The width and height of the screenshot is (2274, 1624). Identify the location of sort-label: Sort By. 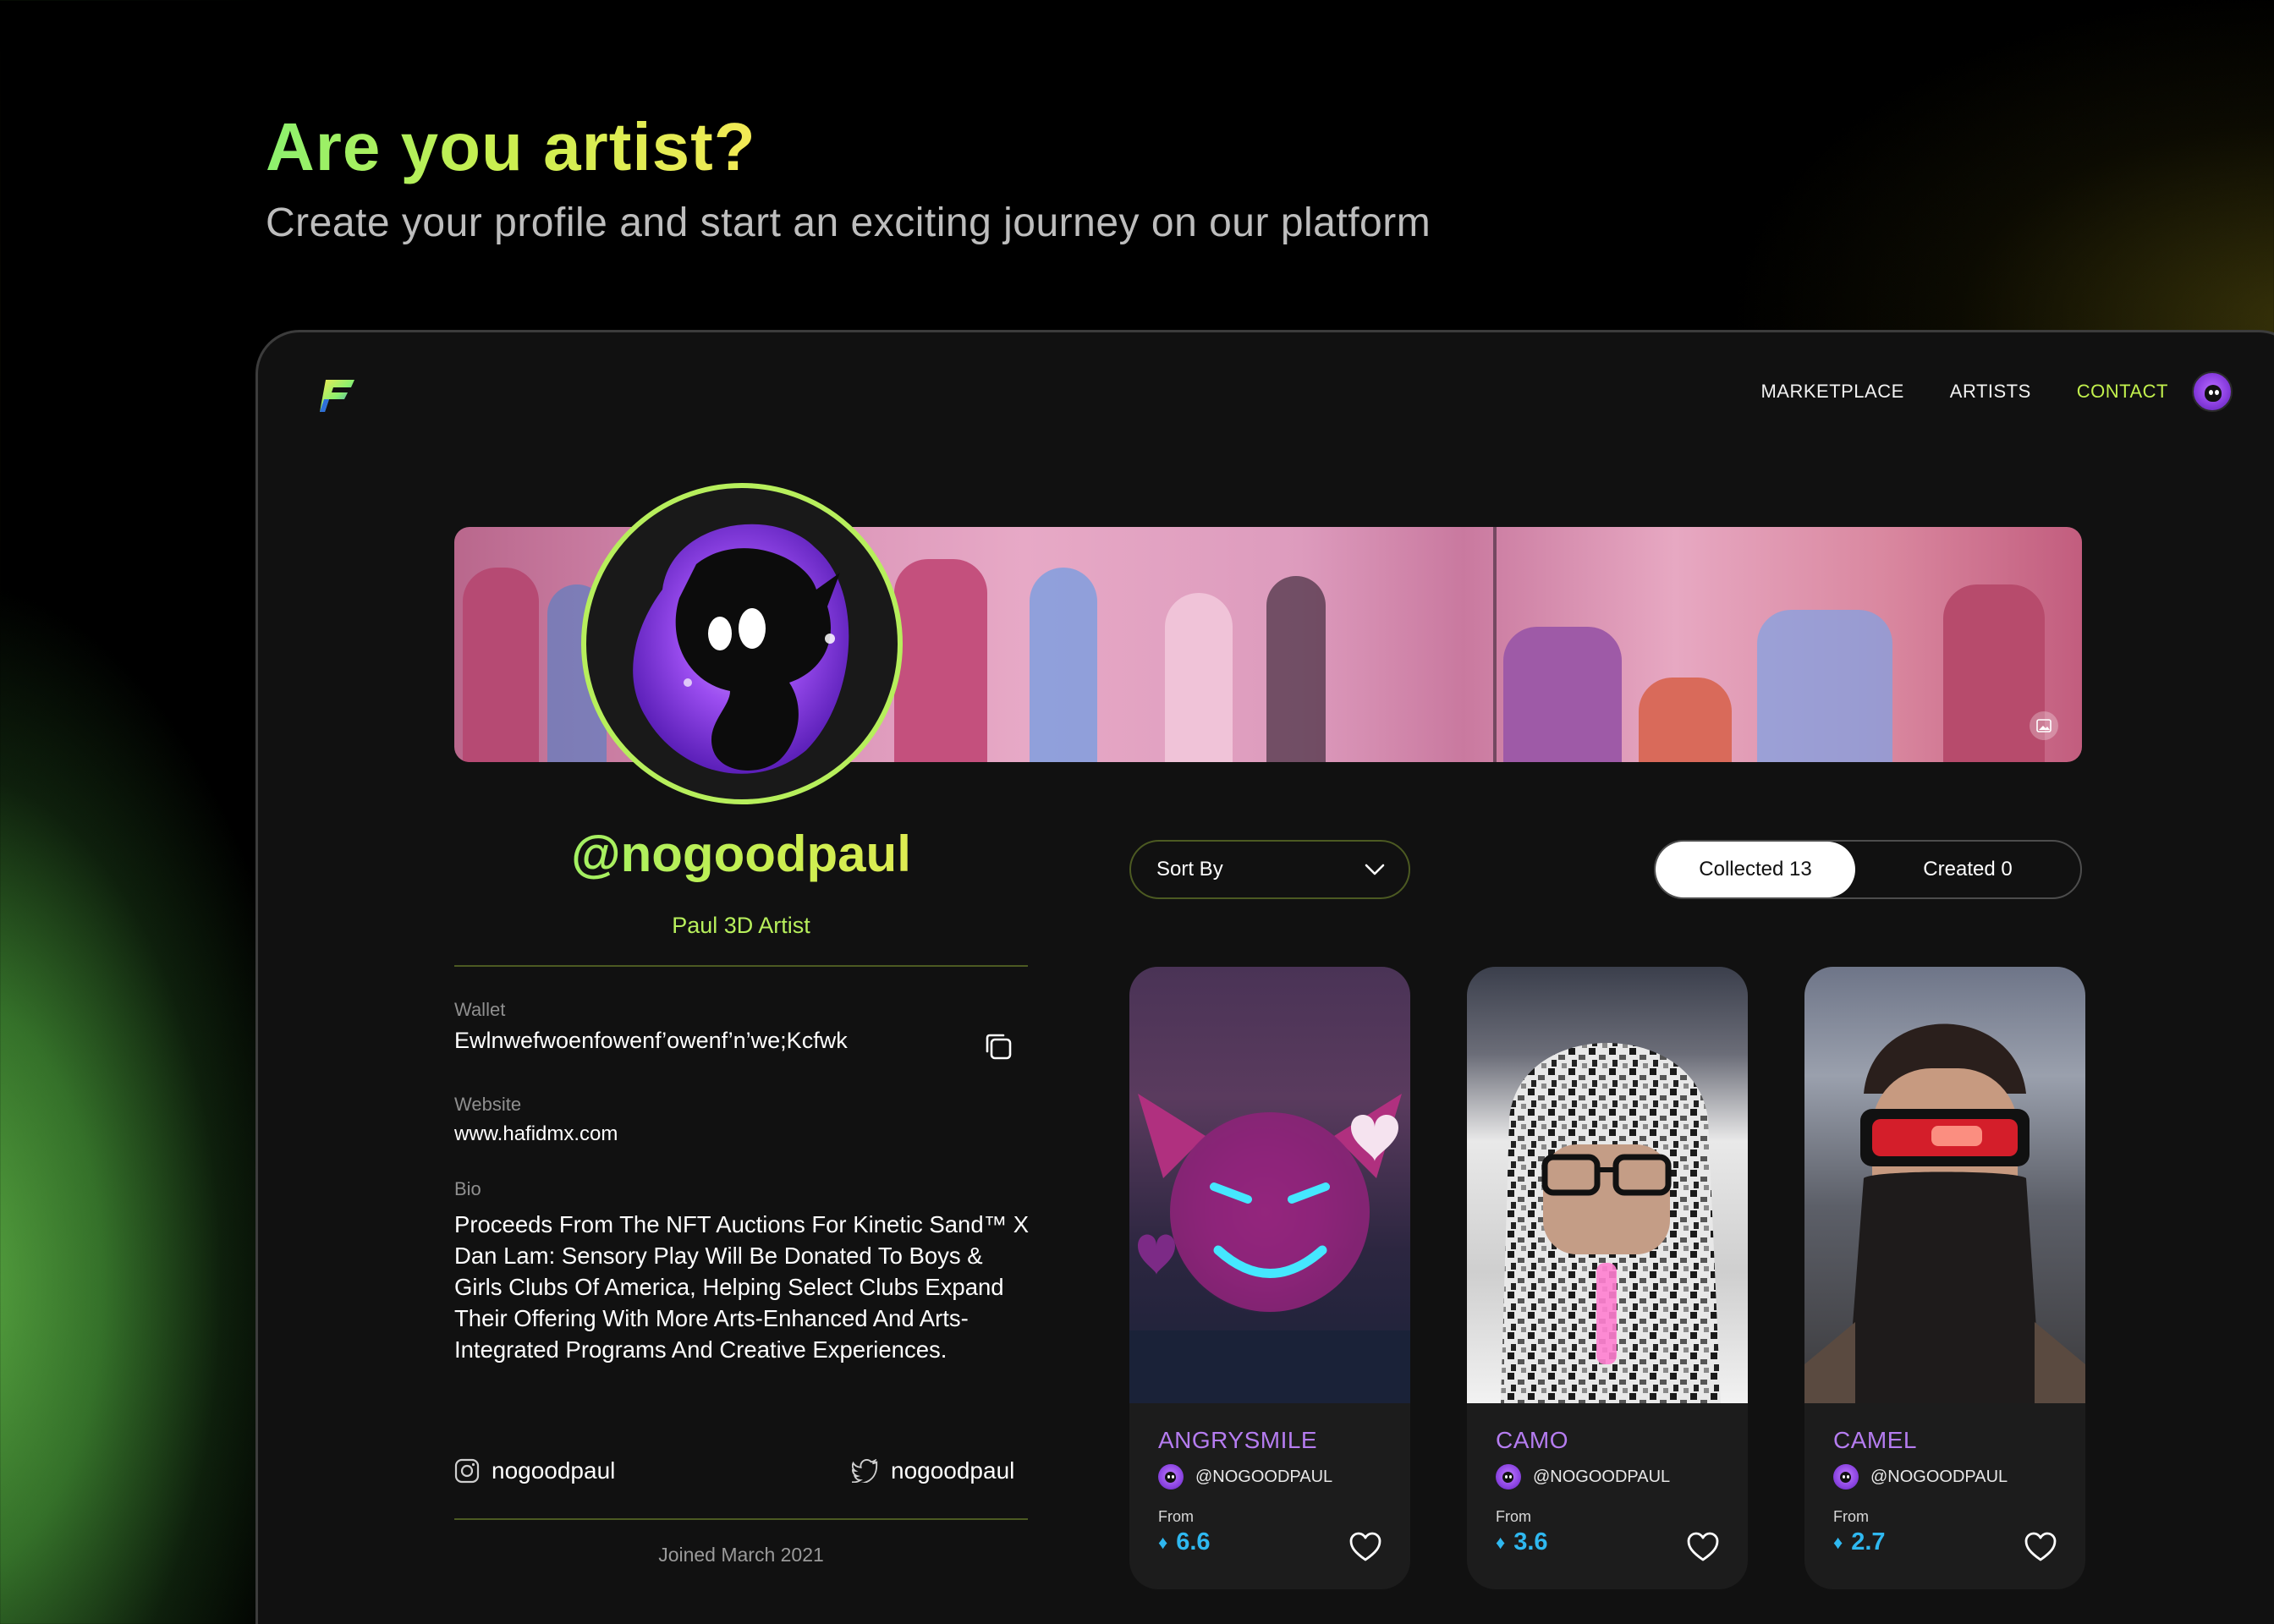
(1190, 869).